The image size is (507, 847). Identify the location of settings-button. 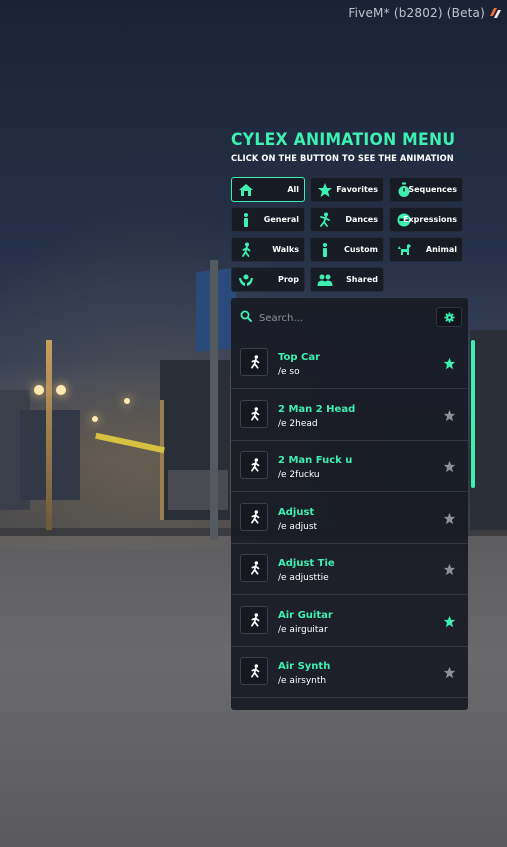
(449, 317).